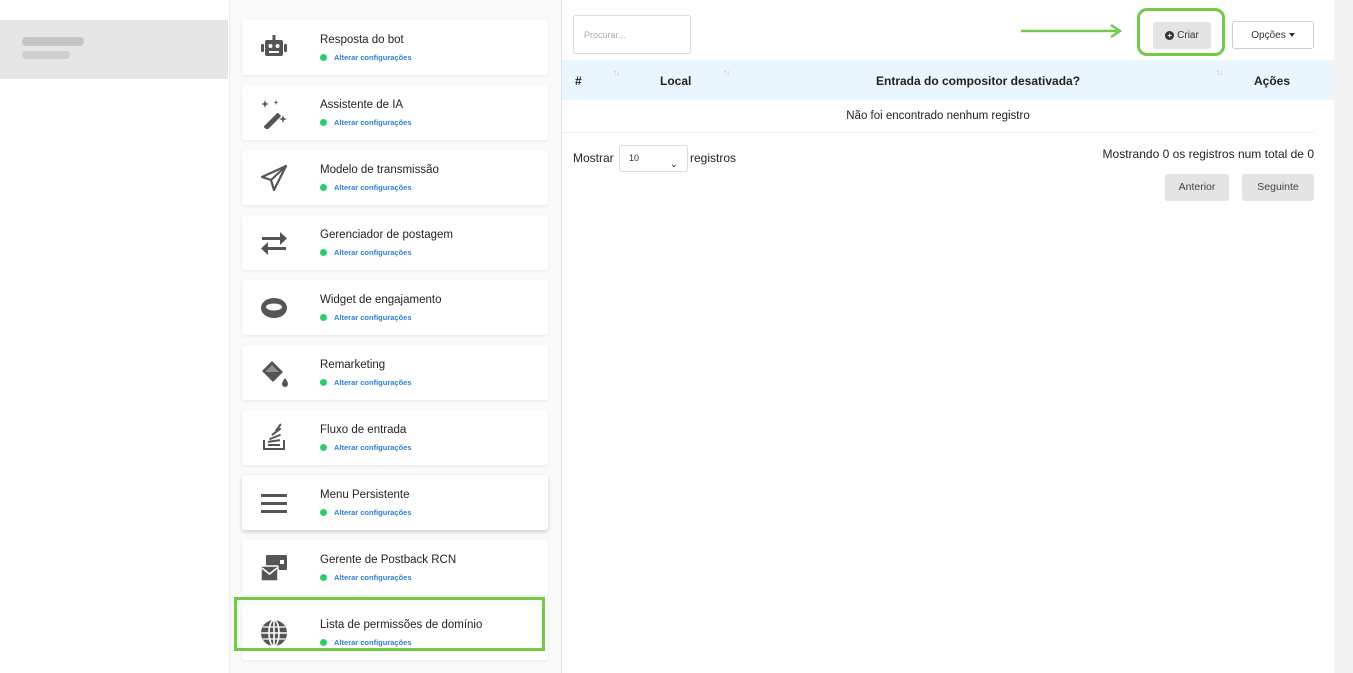  What do you see at coordinates (395, 437) in the screenshot?
I see `menu-card-inbound-flow: Fluxo de entrada Alterar configurações` at bounding box center [395, 437].